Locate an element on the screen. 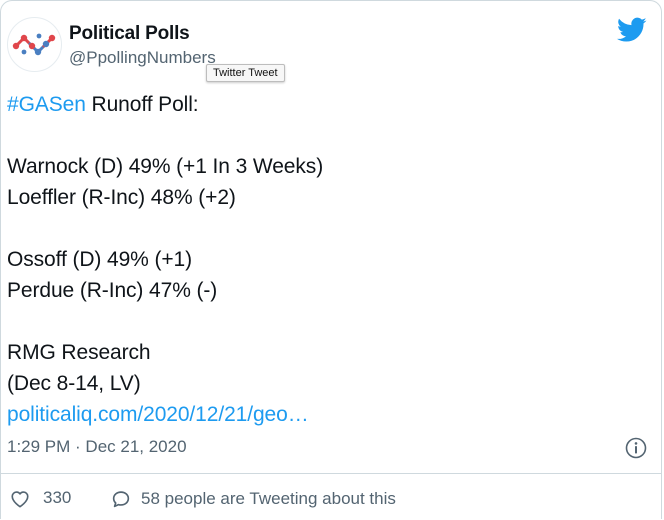 The image size is (664, 520). tweet-line: Warnock (D) 49% (+1 In 3 Weeks) is located at coordinates (165, 166).